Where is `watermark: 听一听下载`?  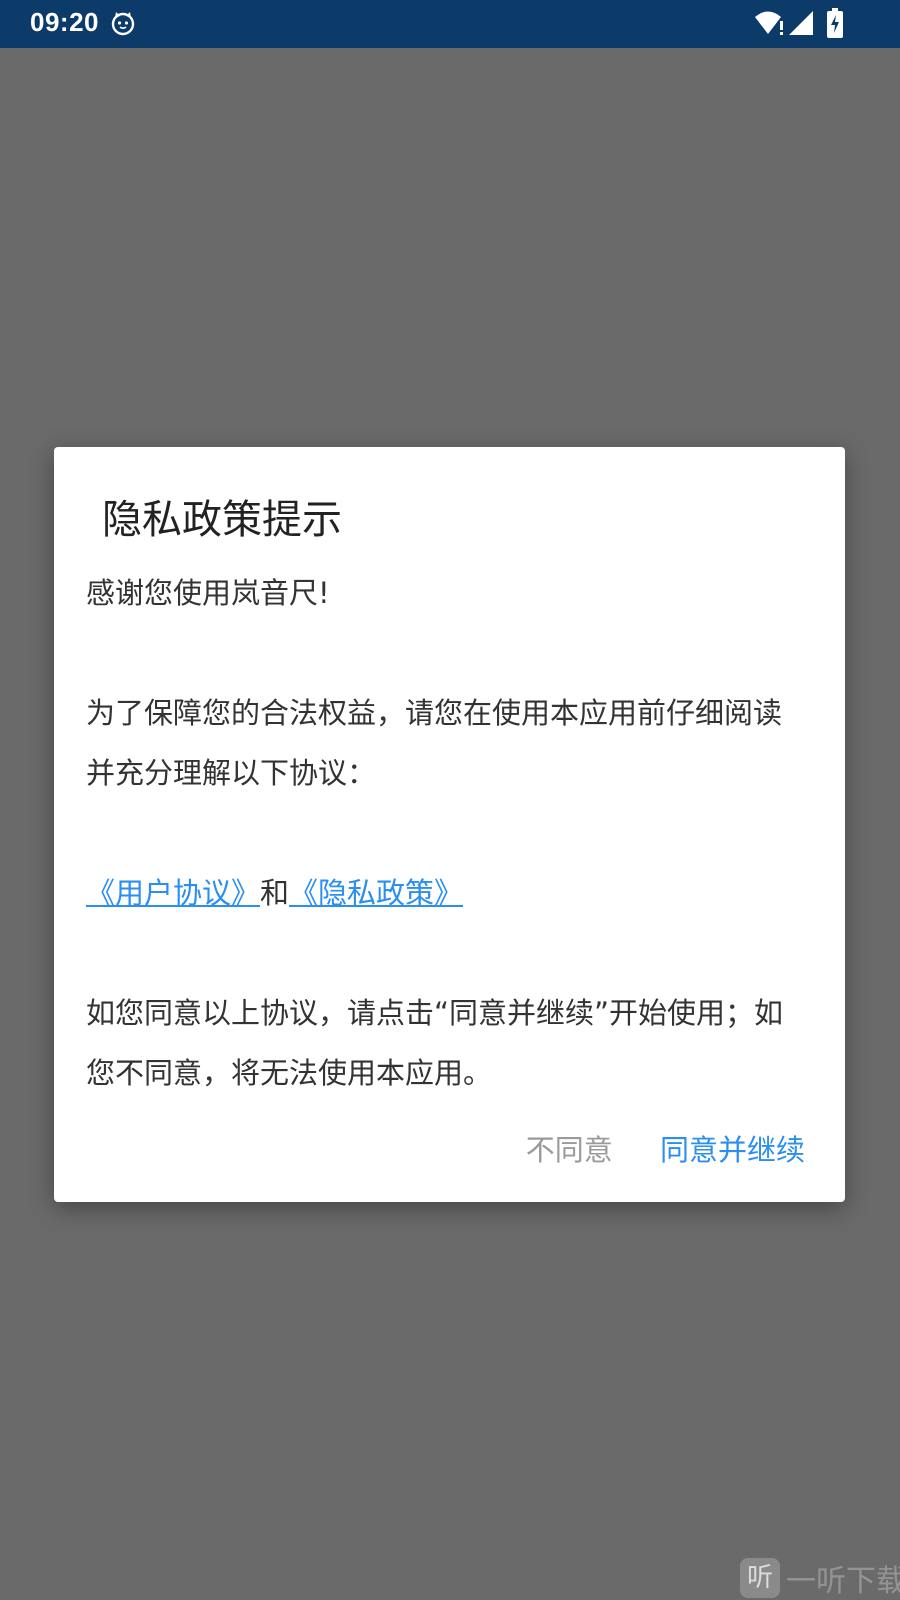 watermark: 听一听下载 is located at coordinates (820, 1578).